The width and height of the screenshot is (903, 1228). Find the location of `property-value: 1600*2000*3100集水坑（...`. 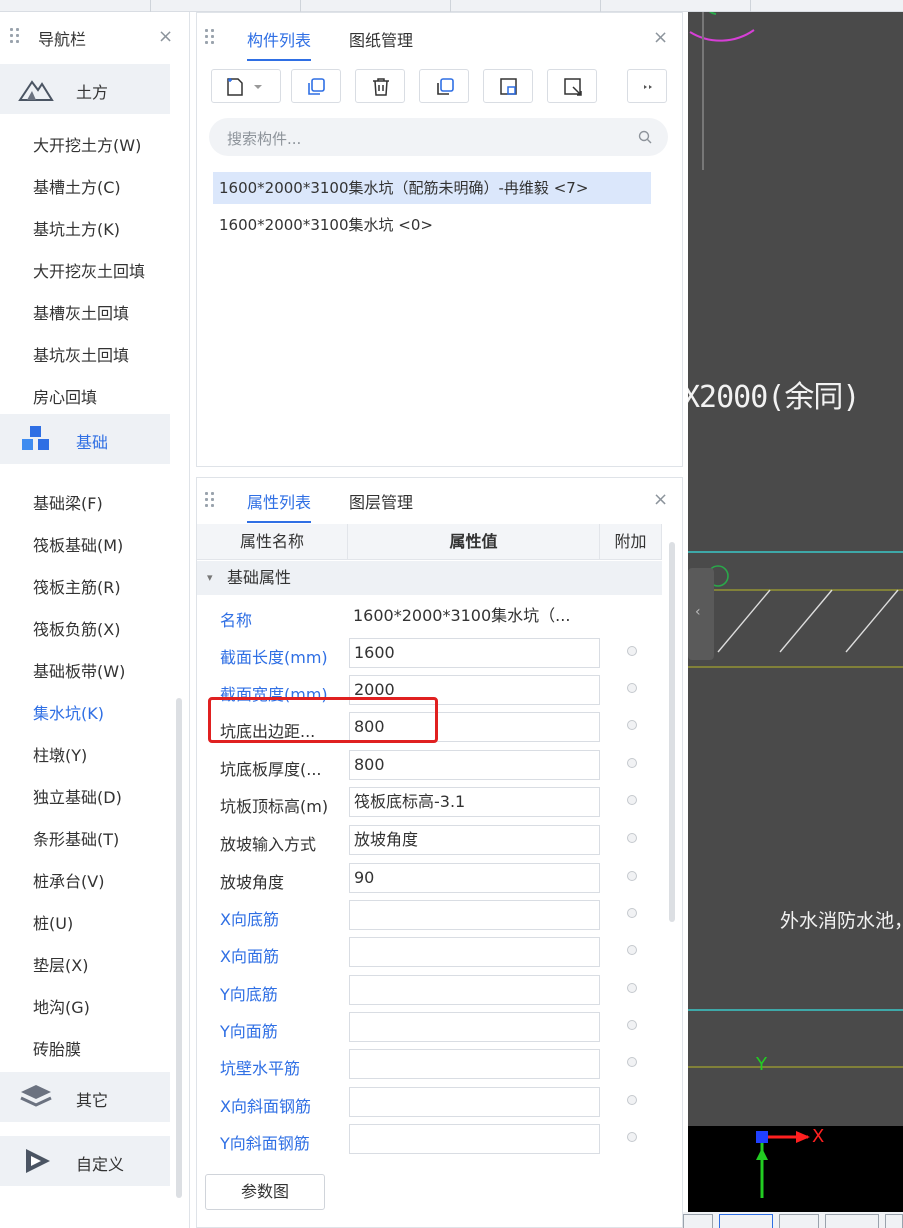

property-value: 1600*2000*3100集水坑（... is located at coordinates (474, 617).